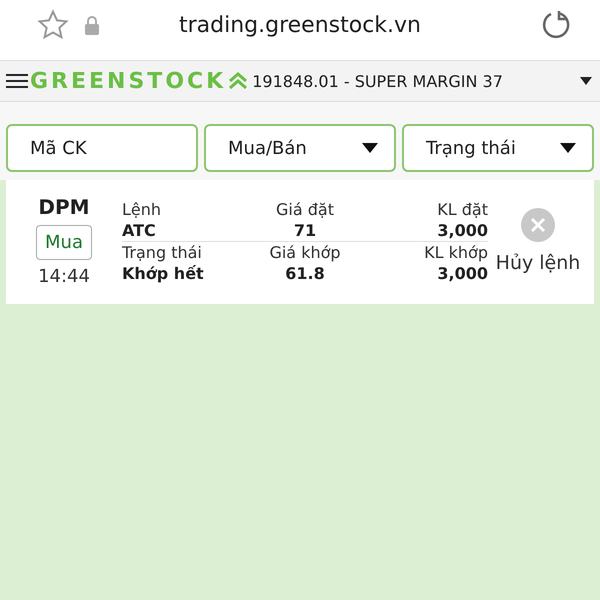 The height and width of the screenshot is (600, 600). Describe the element at coordinates (305, 273) in the screenshot. I see `field-value: 61.8` at that location.